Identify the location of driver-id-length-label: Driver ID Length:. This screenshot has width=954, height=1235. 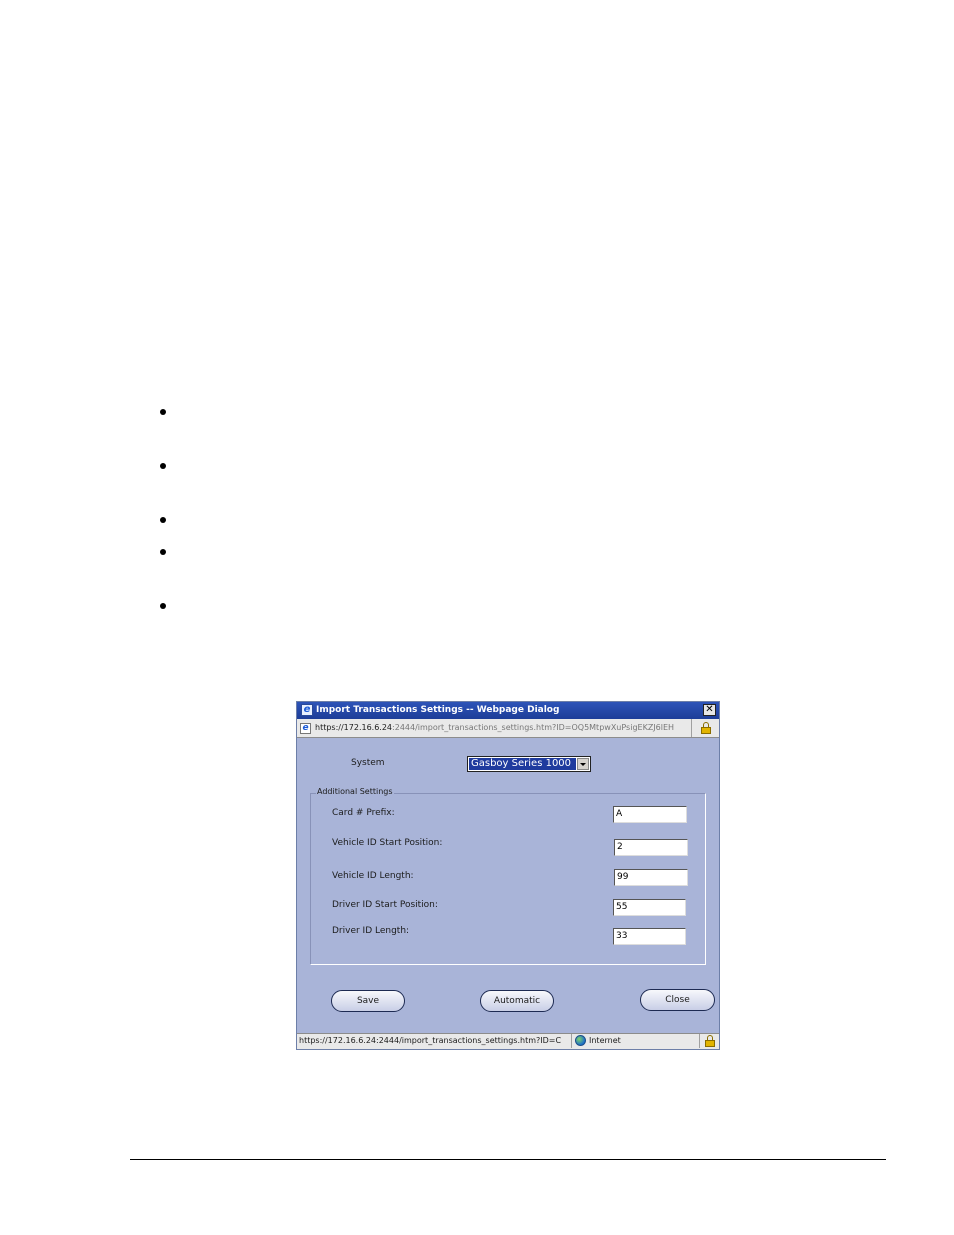
(371, 931).